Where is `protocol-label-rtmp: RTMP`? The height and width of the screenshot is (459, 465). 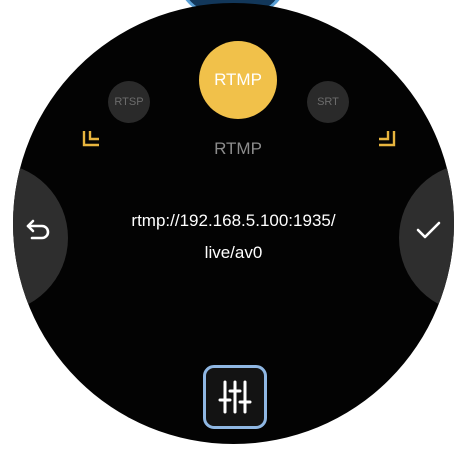 protocol-label-rtmp: RTMP is located at coordinates (238, 79).